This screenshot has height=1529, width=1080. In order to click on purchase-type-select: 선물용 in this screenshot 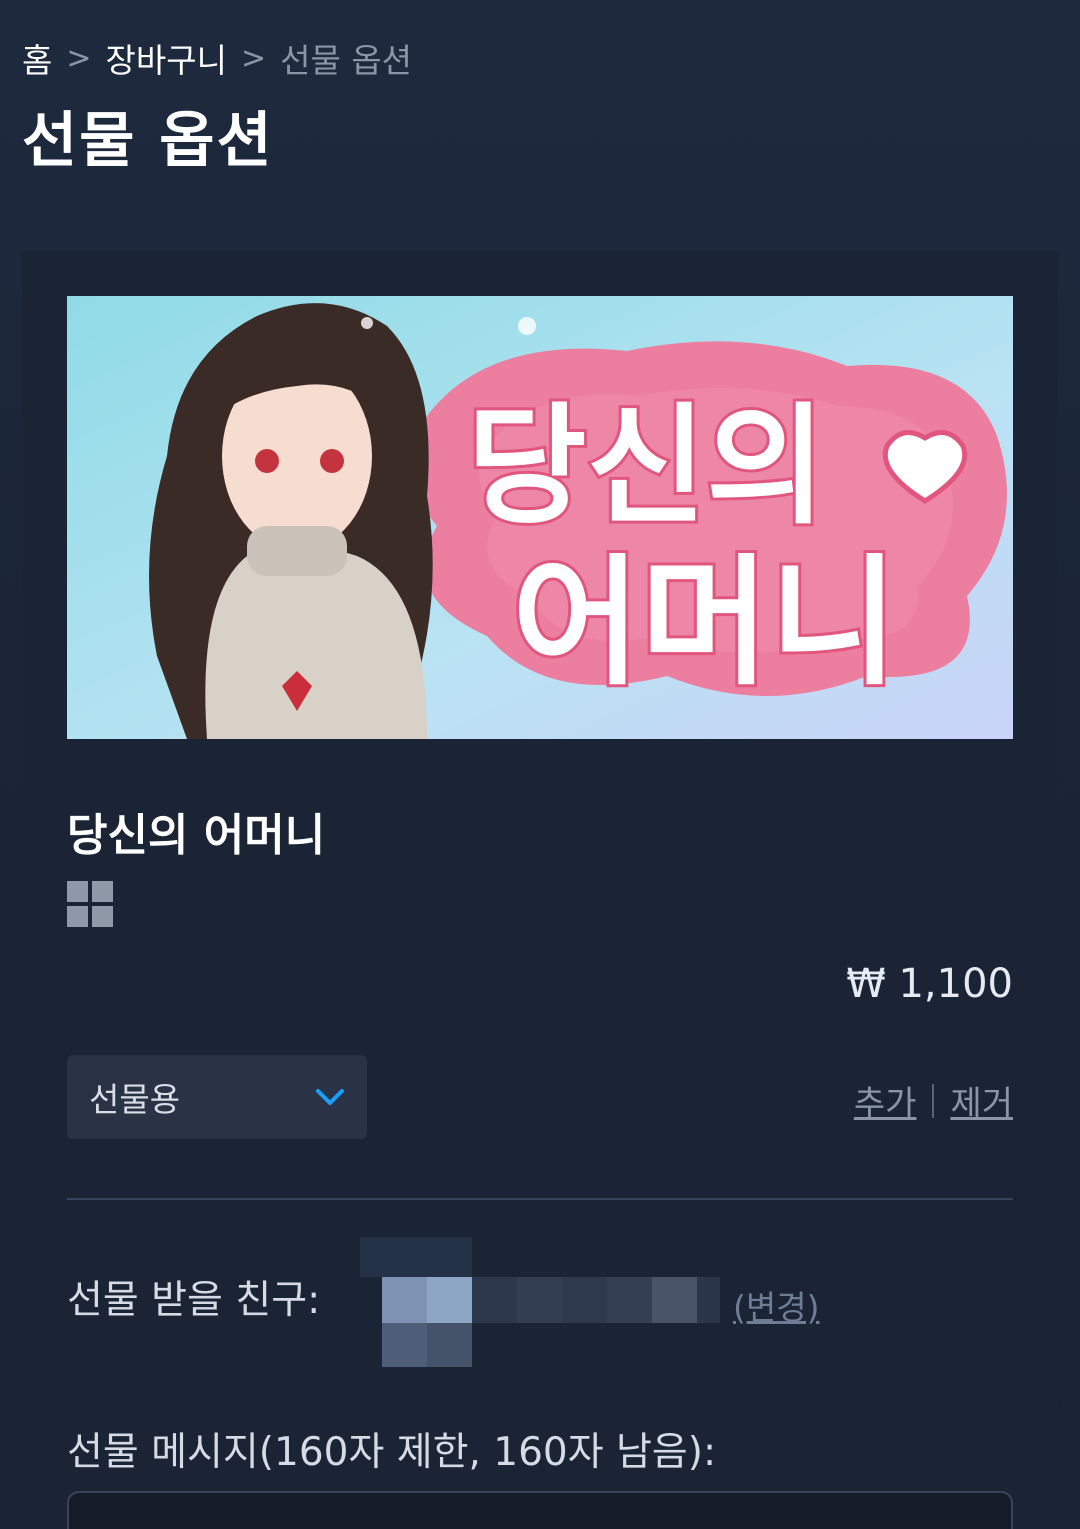, I will do `click(217, 1097)`.